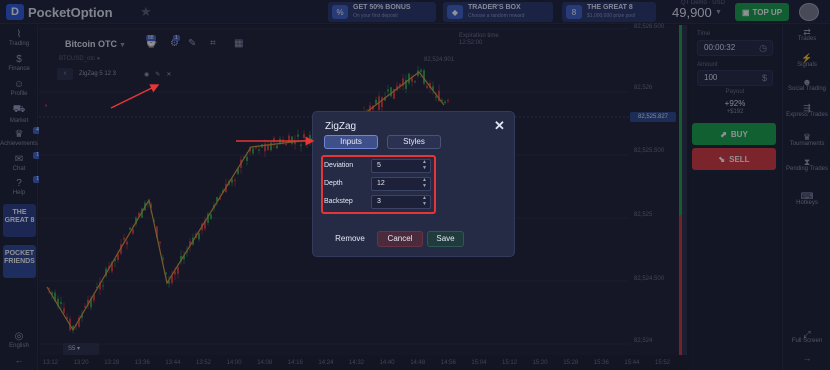 This screenshot has height=370, width=830. I want to click on annotation-arrows, so click(212, 115).